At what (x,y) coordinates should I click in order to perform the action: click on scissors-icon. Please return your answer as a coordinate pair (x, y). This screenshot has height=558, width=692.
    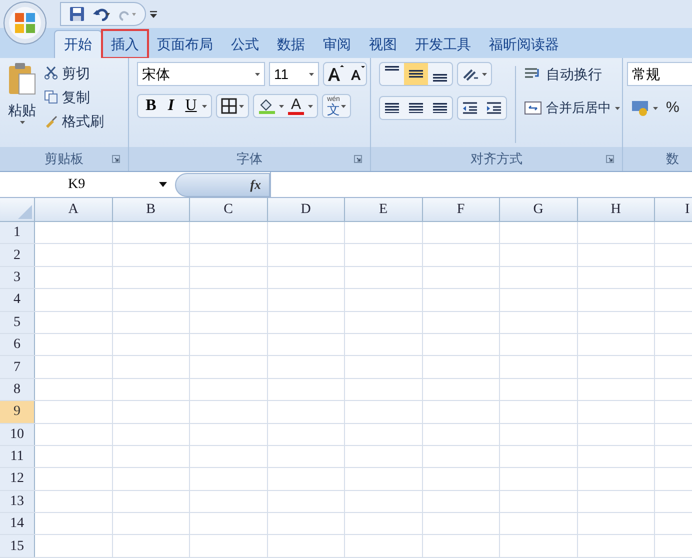
    Looking at the image, I should click on (51, 73).